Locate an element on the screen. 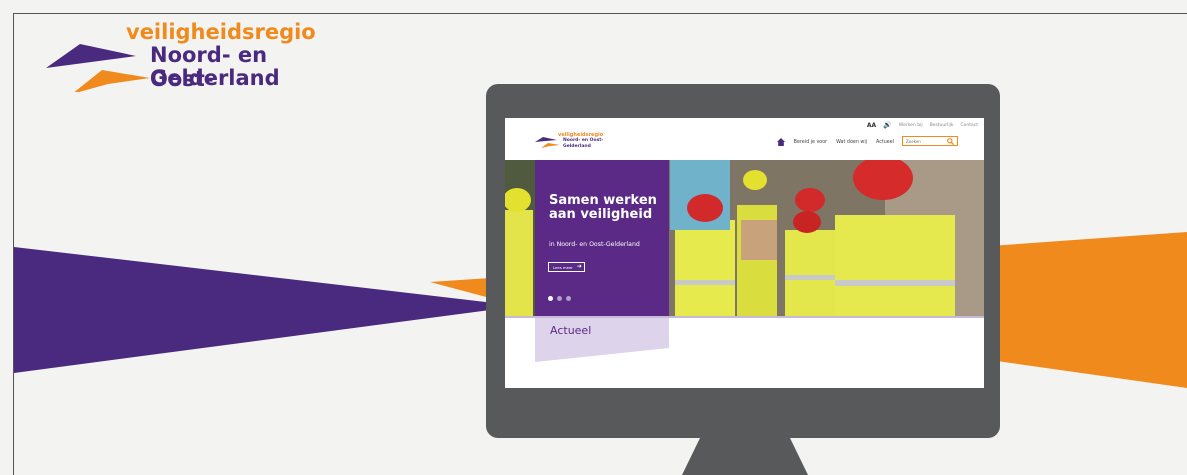  util-link-bestuurlijk: Bestuurlijk is located at coordinates (942, 125).